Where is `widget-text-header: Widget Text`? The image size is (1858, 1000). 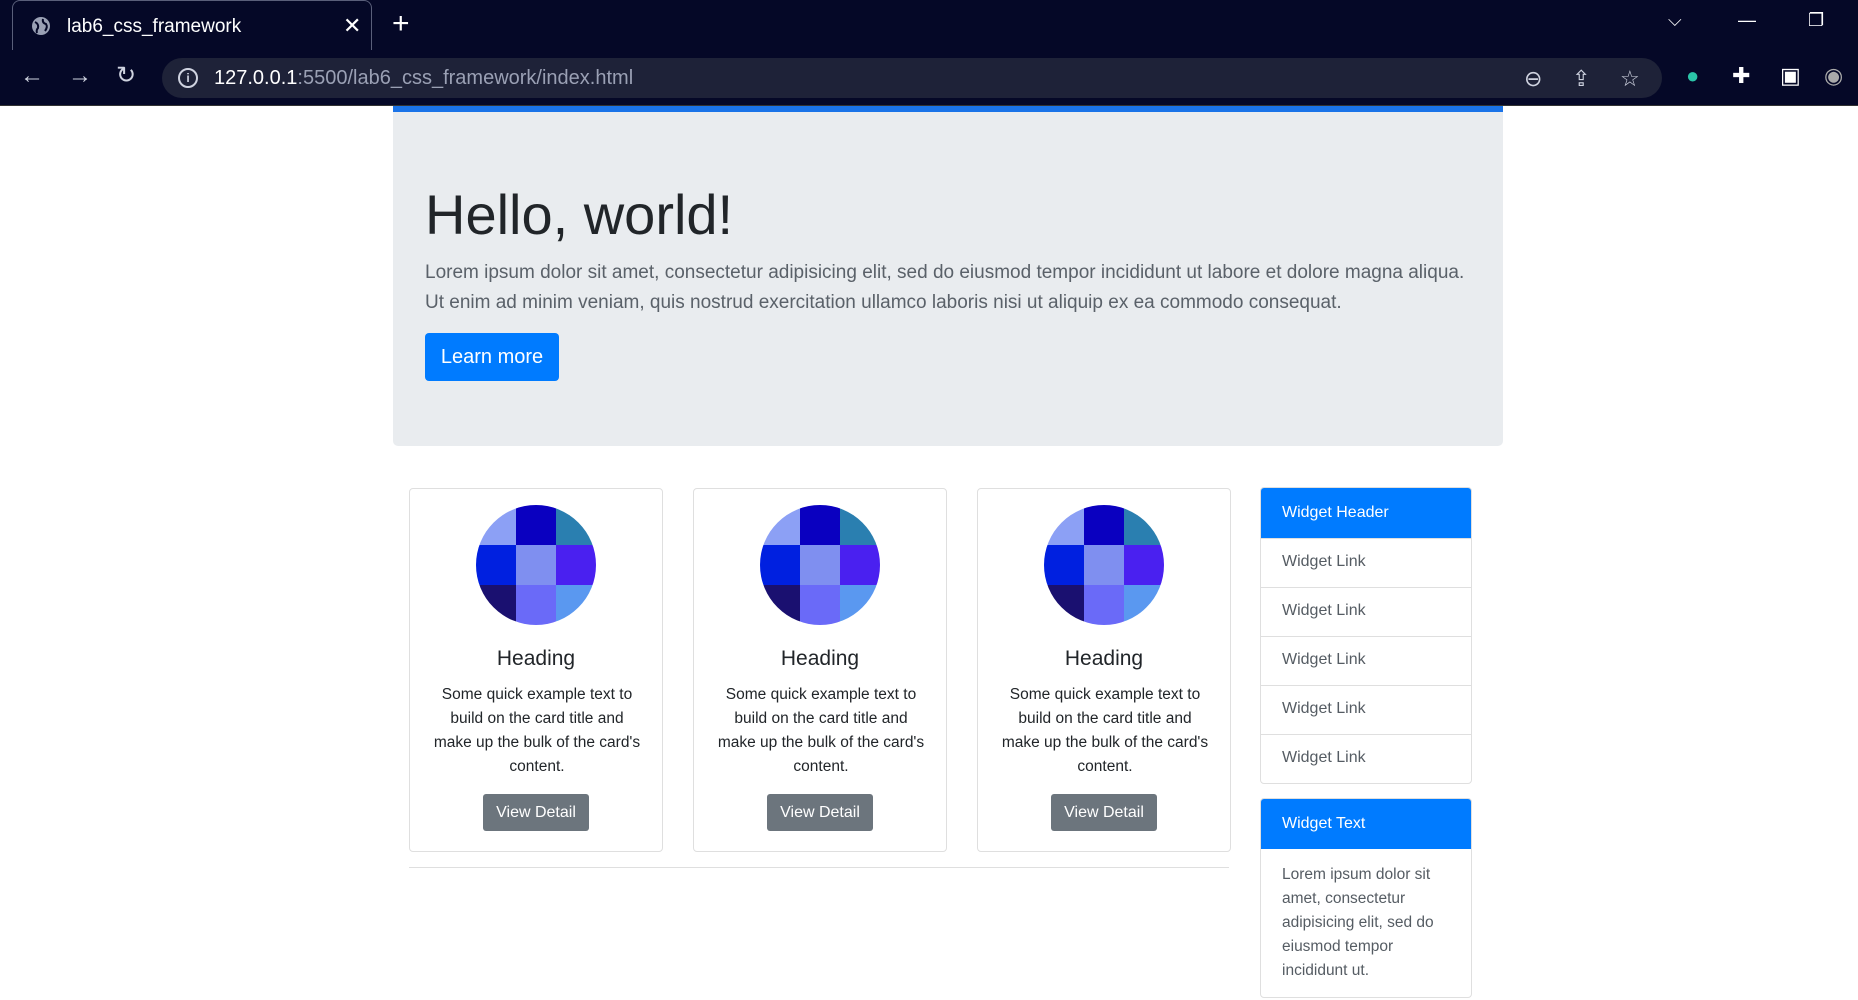
widget-text-header: Widget Text is located at coordinates (1366, 824).